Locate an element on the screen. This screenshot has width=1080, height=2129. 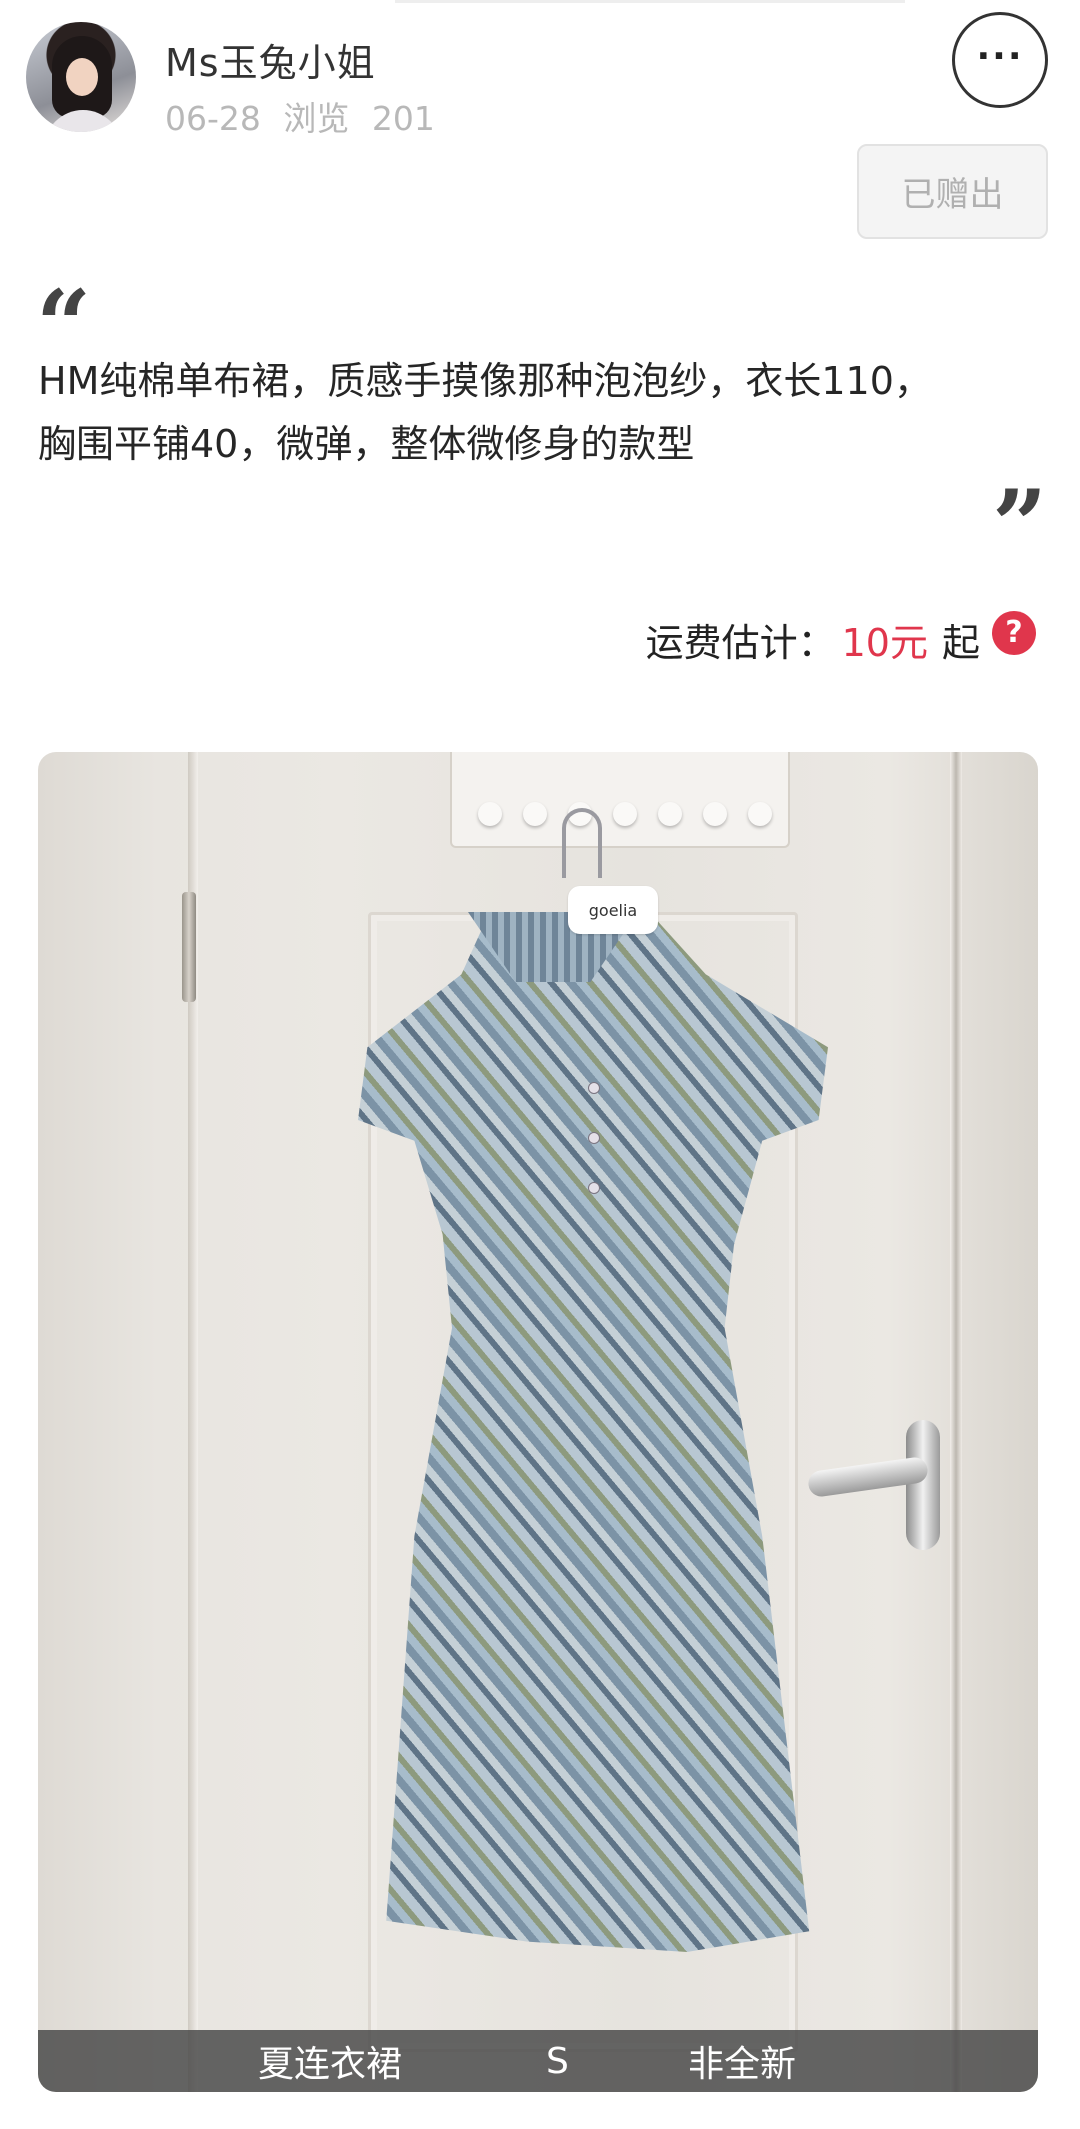
shipping-label: 运费估计： is located at coordinates (740, 643).